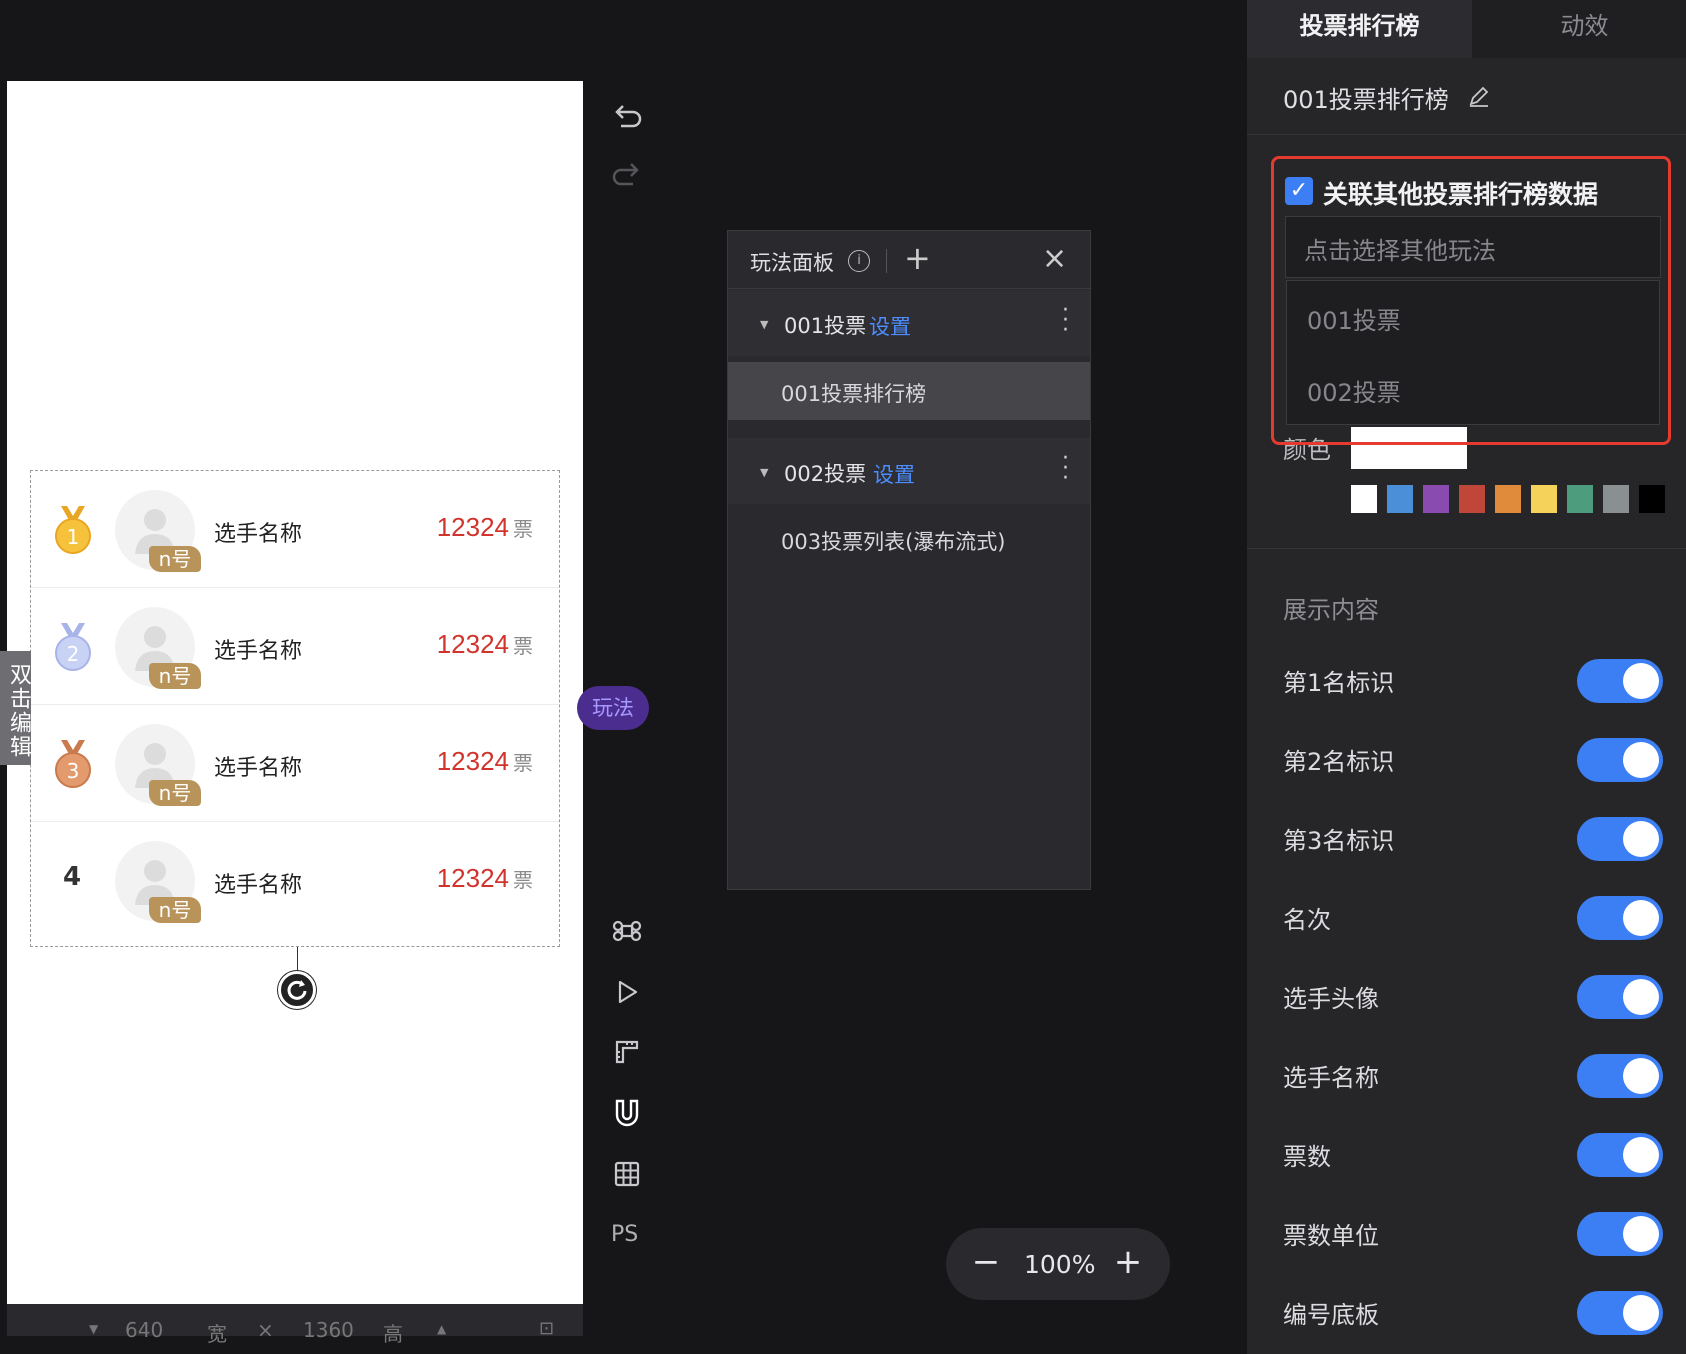  I want to click on chevron-up-icon: ▲, so click(441, 1329).